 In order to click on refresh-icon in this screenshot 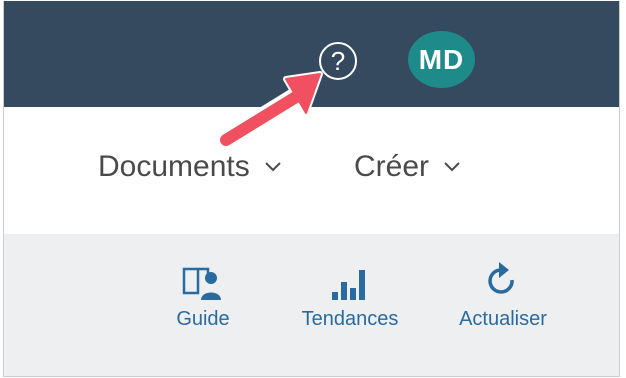, I will do `click(501, 278)`.